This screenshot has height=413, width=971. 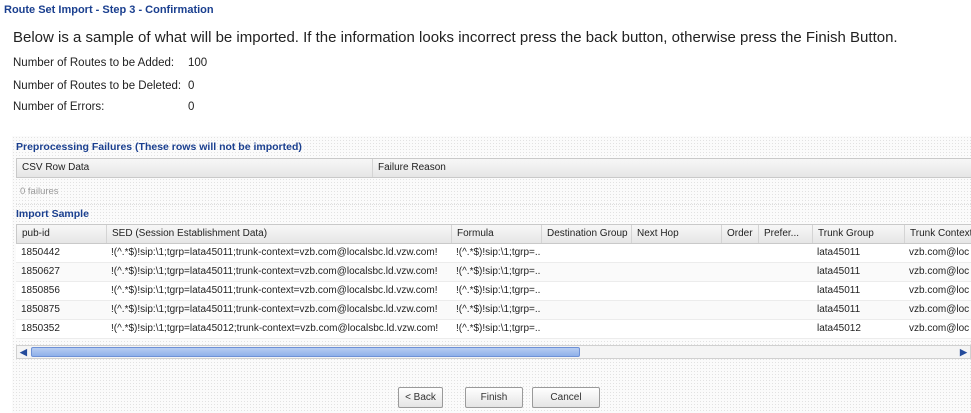 I want to click on stat-value: 100, so click(x=198, y=63).